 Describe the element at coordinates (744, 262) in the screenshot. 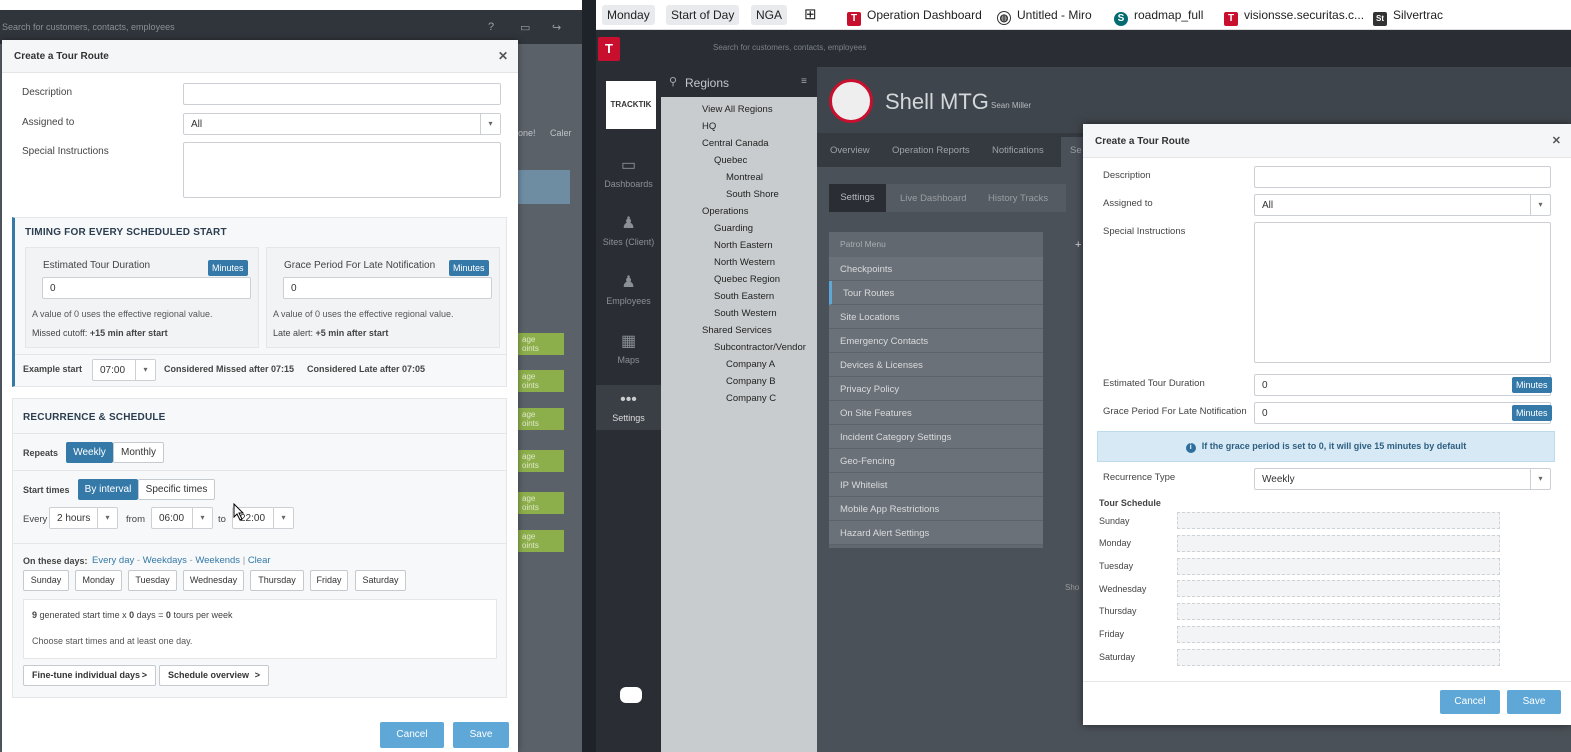

I see `tree-item: North Western` at that location.